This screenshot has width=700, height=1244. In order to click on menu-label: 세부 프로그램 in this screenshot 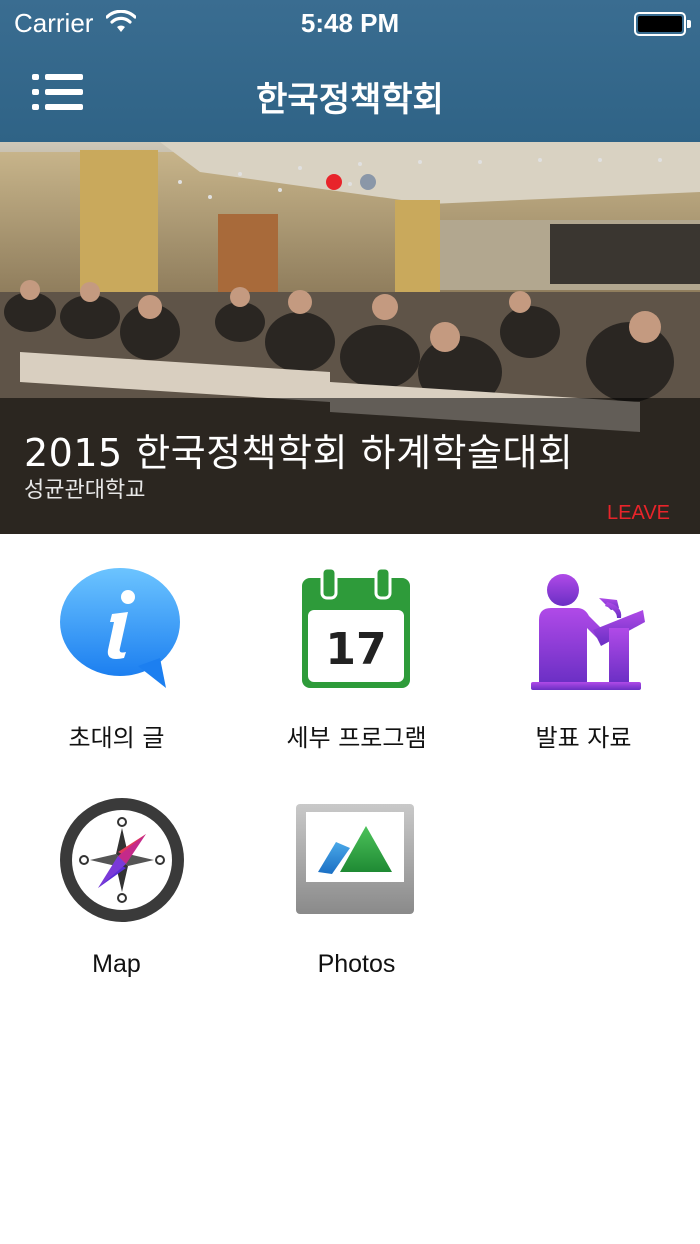, I will do `click(356, 738)`.